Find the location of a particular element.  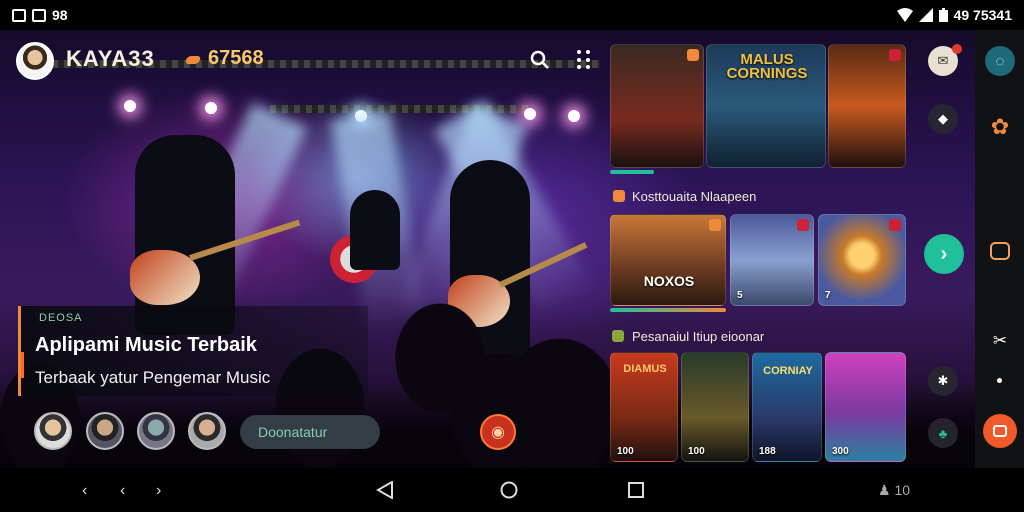

featured-tile: MALUS CORNINGS is located at coordinates (766, 106).